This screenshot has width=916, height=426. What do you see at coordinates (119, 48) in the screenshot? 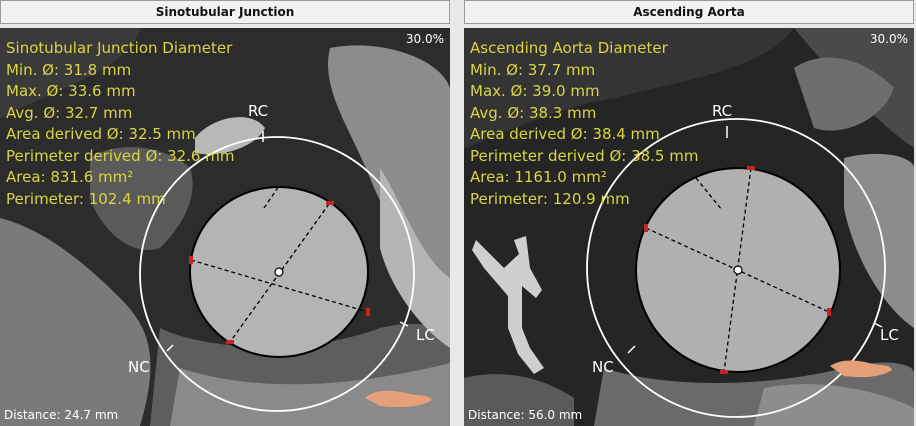
I see `measurement-title: Sinotubular Junction Diameter` at bounding box center [119, 48].